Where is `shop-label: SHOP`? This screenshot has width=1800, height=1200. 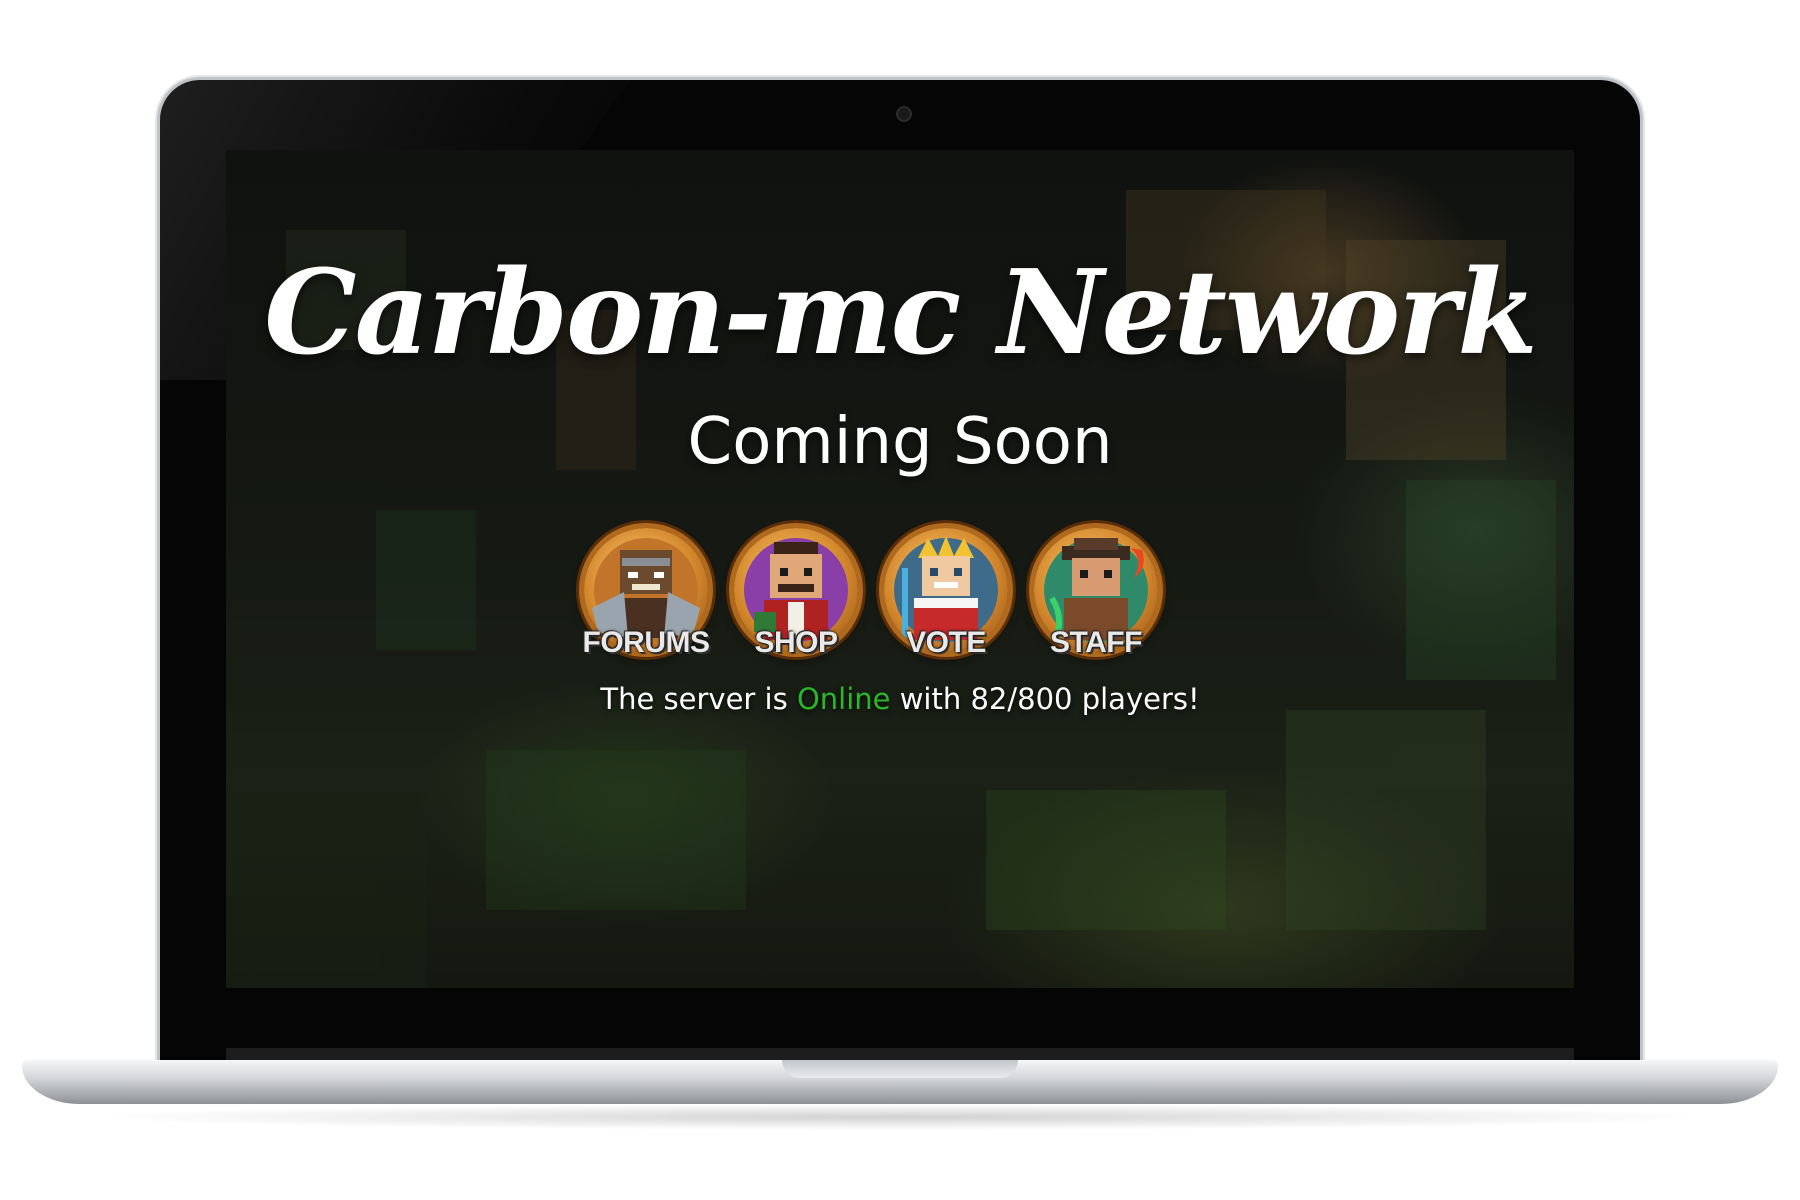
shop-label: SHOP is located at coordinates (796, 642).